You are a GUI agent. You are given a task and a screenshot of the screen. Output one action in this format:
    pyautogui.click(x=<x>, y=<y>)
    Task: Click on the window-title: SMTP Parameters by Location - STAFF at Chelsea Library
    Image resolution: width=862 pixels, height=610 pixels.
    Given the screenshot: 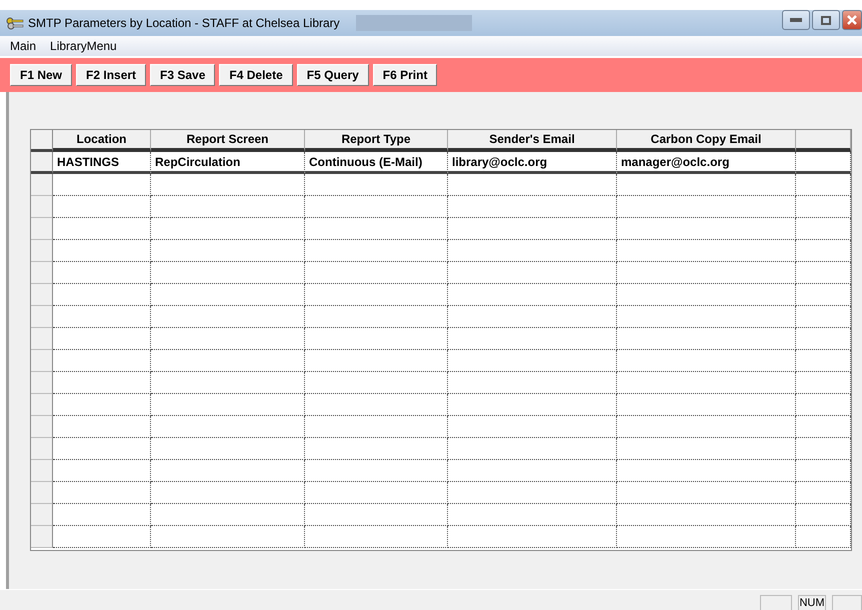 What is the action you would take?
    pyautogui.click(x=184, y=23)
    